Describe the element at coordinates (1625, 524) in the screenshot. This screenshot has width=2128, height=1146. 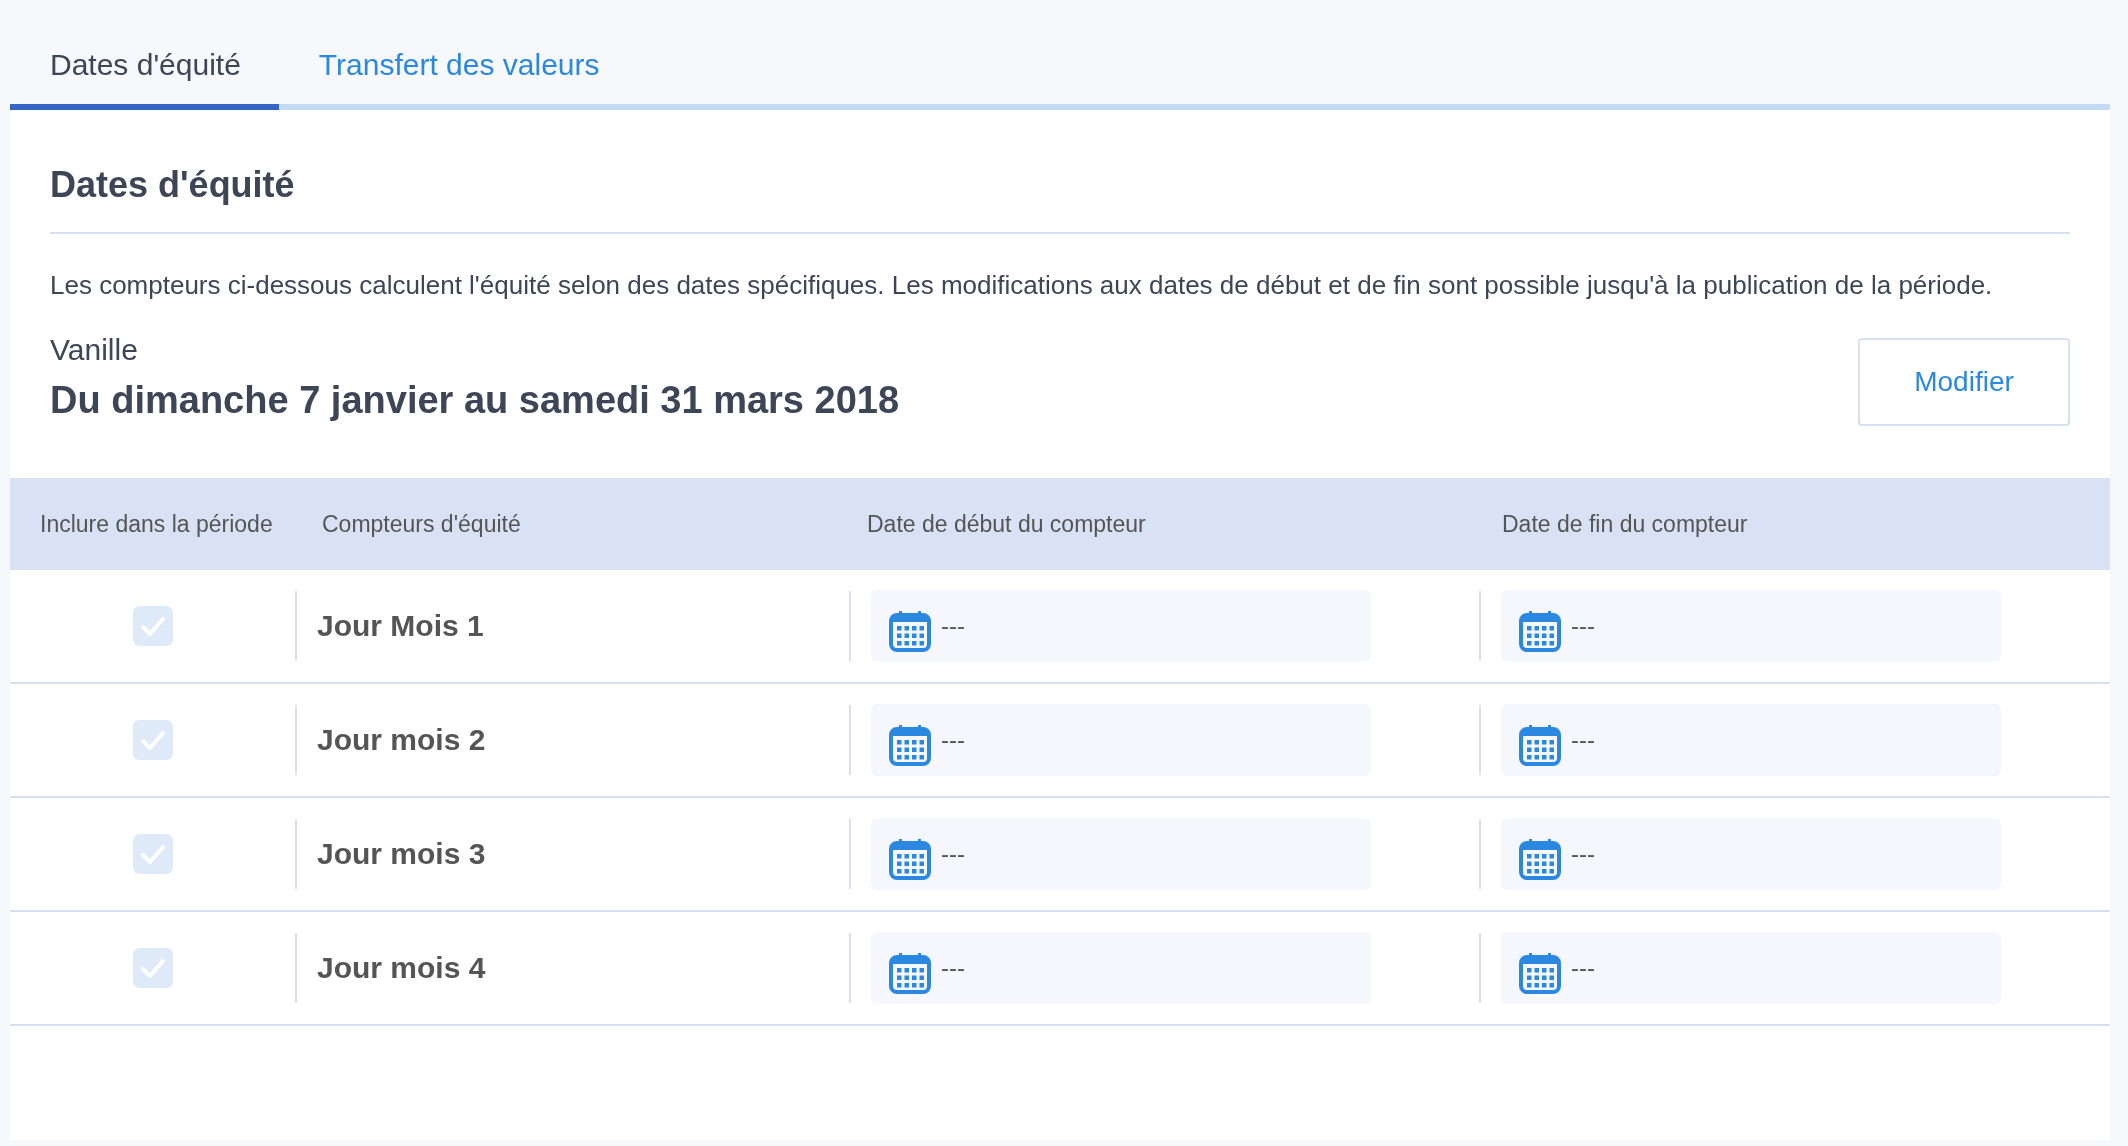
I see `column-header: Date de fin du compteur` at that location.